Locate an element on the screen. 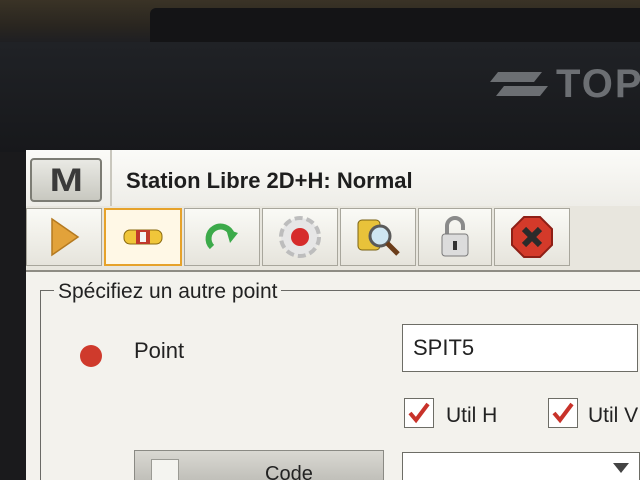  prism-button is located at coordinates (143, 237).